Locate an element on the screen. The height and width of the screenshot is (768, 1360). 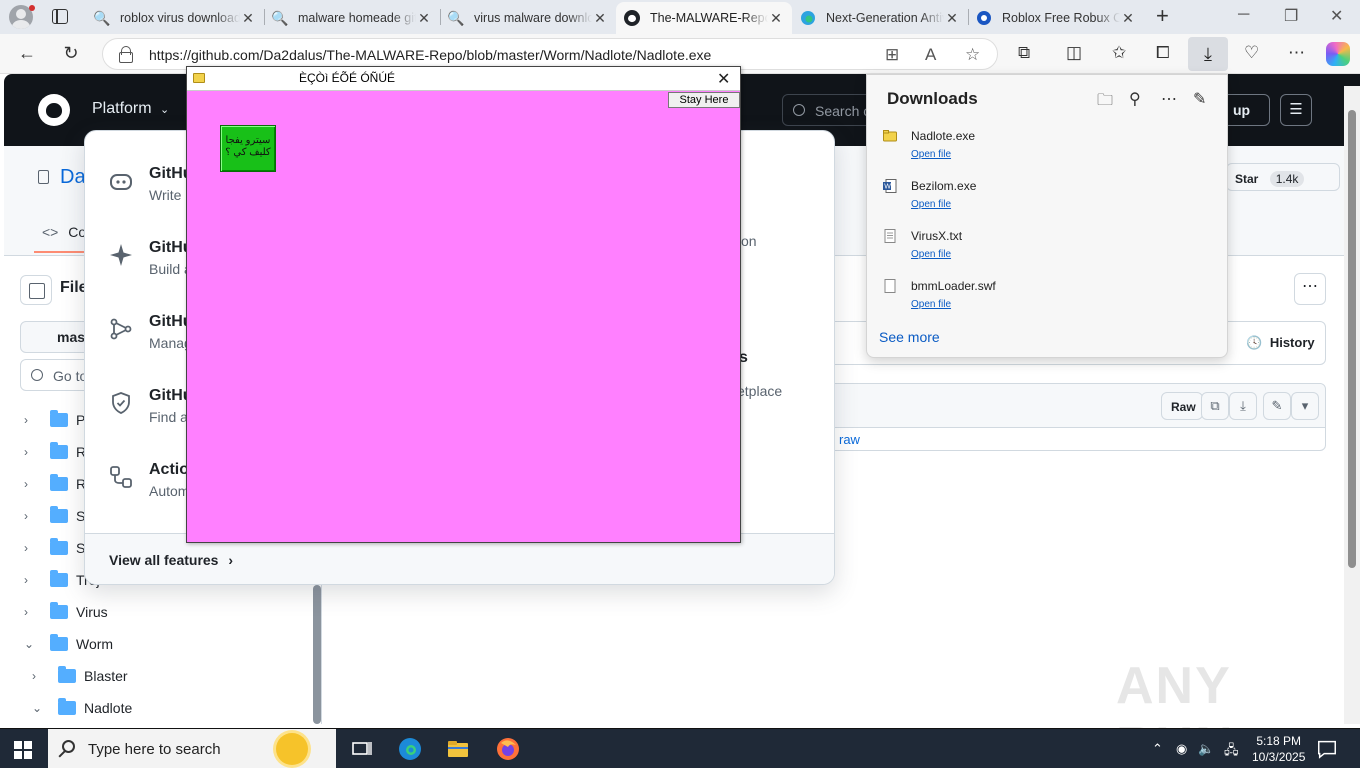
read-aloud-icon: A is located at coordinates (930, 55).